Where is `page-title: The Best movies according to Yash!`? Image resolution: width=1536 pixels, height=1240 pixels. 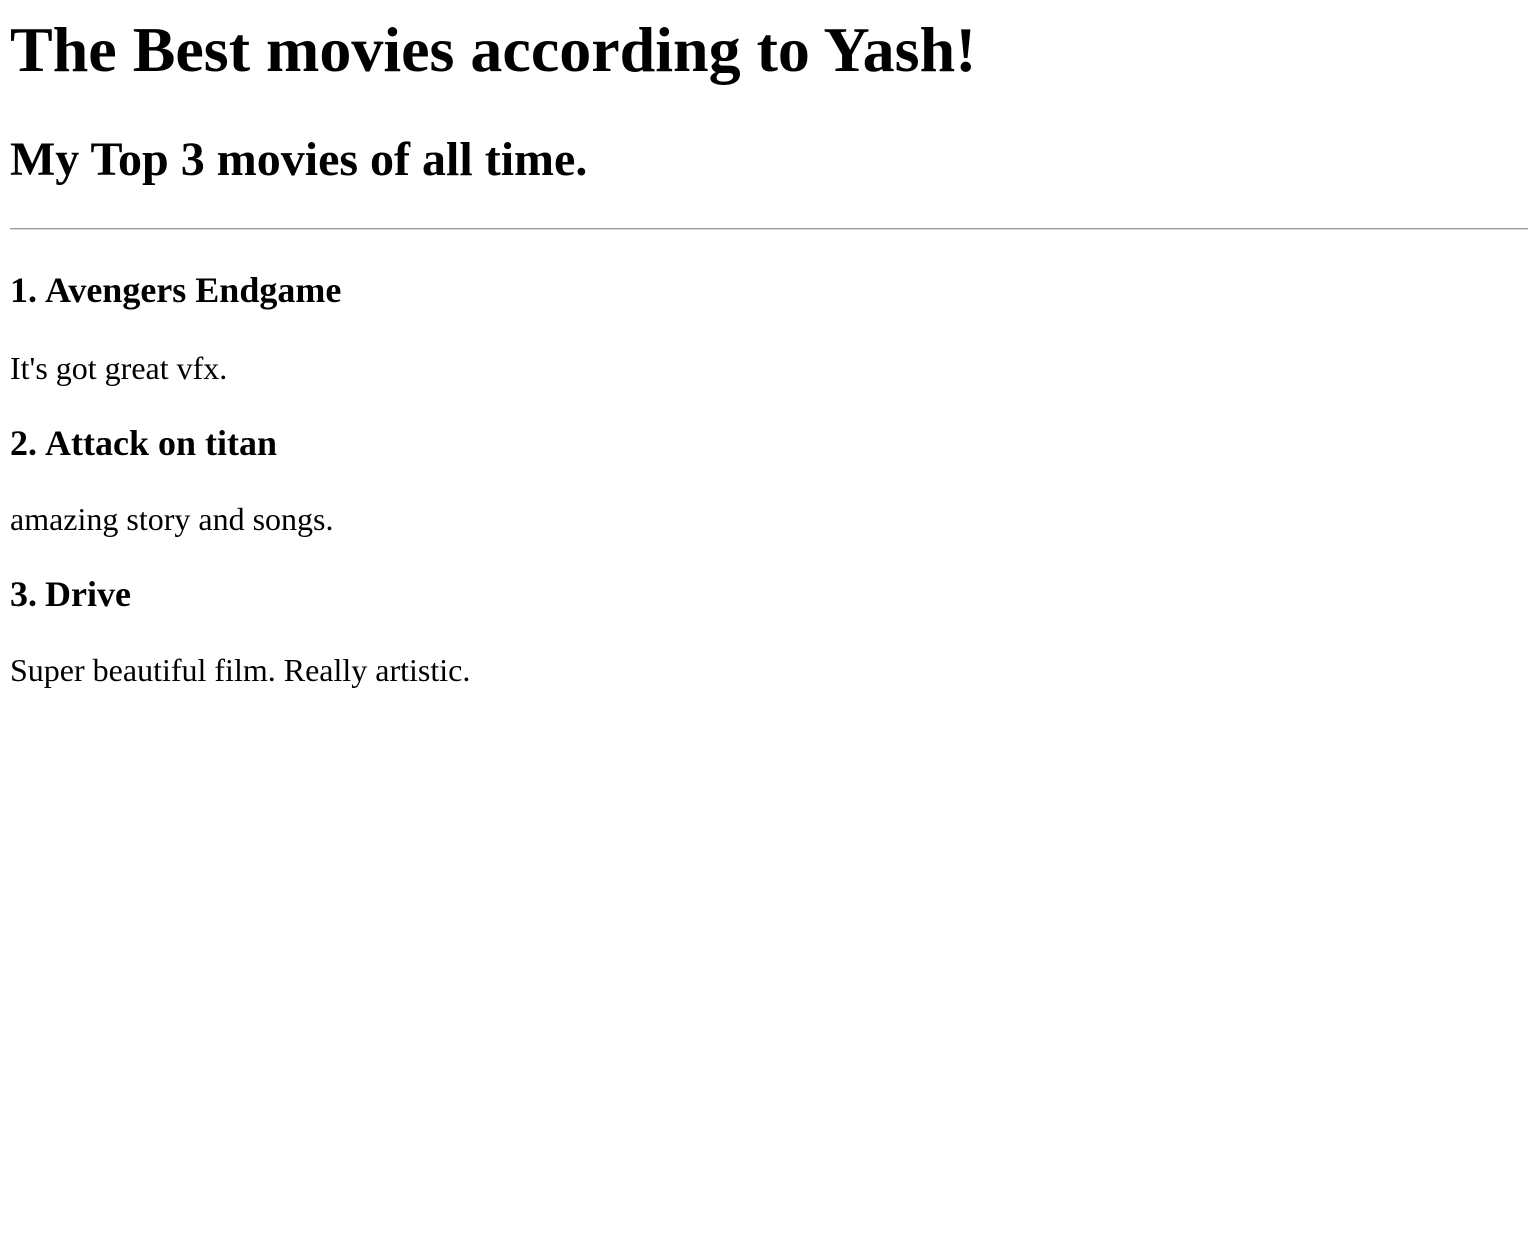
page-title: The Best movies according to Yash! is located at coordinates (493, 49).